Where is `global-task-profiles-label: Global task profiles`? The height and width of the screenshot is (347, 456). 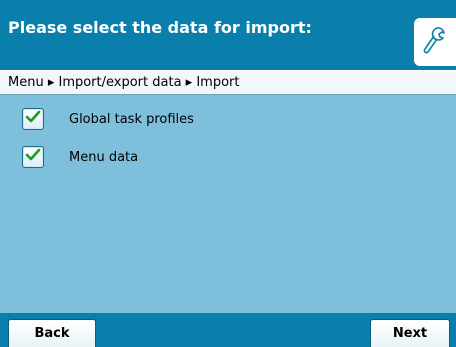 global-task-profiles-label: Global task profiles is located at coordinates (131, 119).